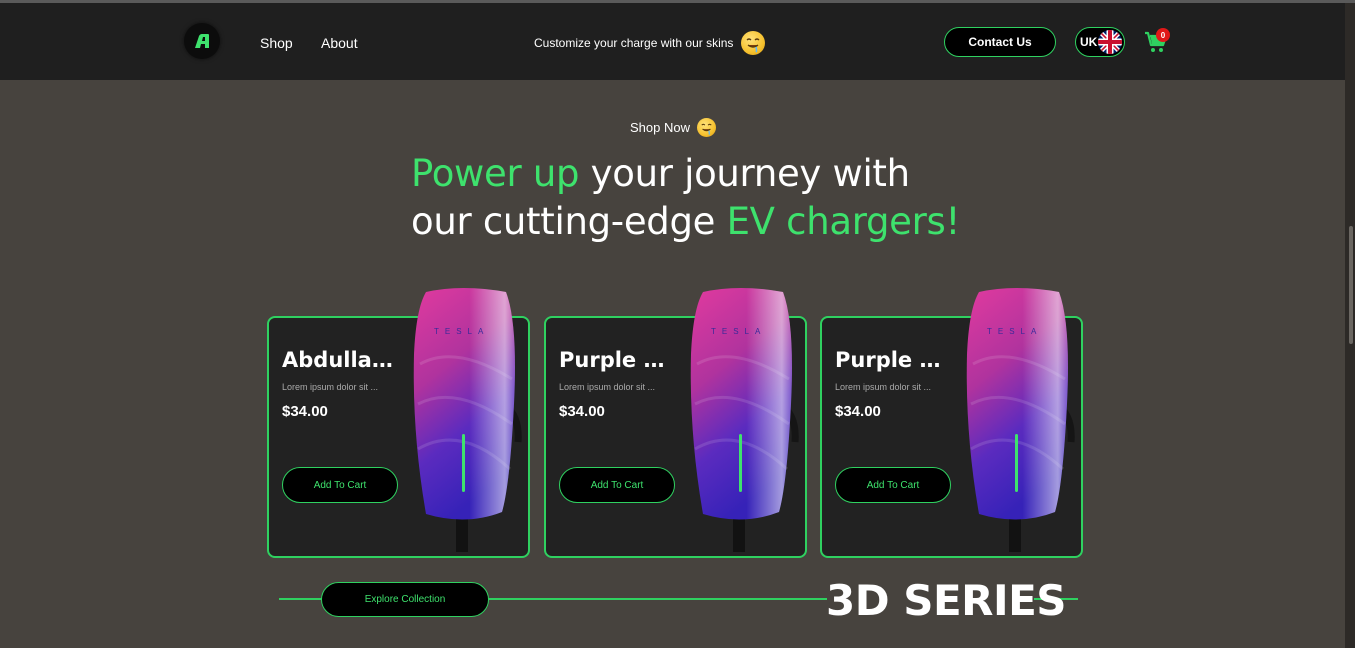  Describe the element at coordinates (634, 43) in the screenshot. I see `promo-text: Customize your charge with our skins` at that location.